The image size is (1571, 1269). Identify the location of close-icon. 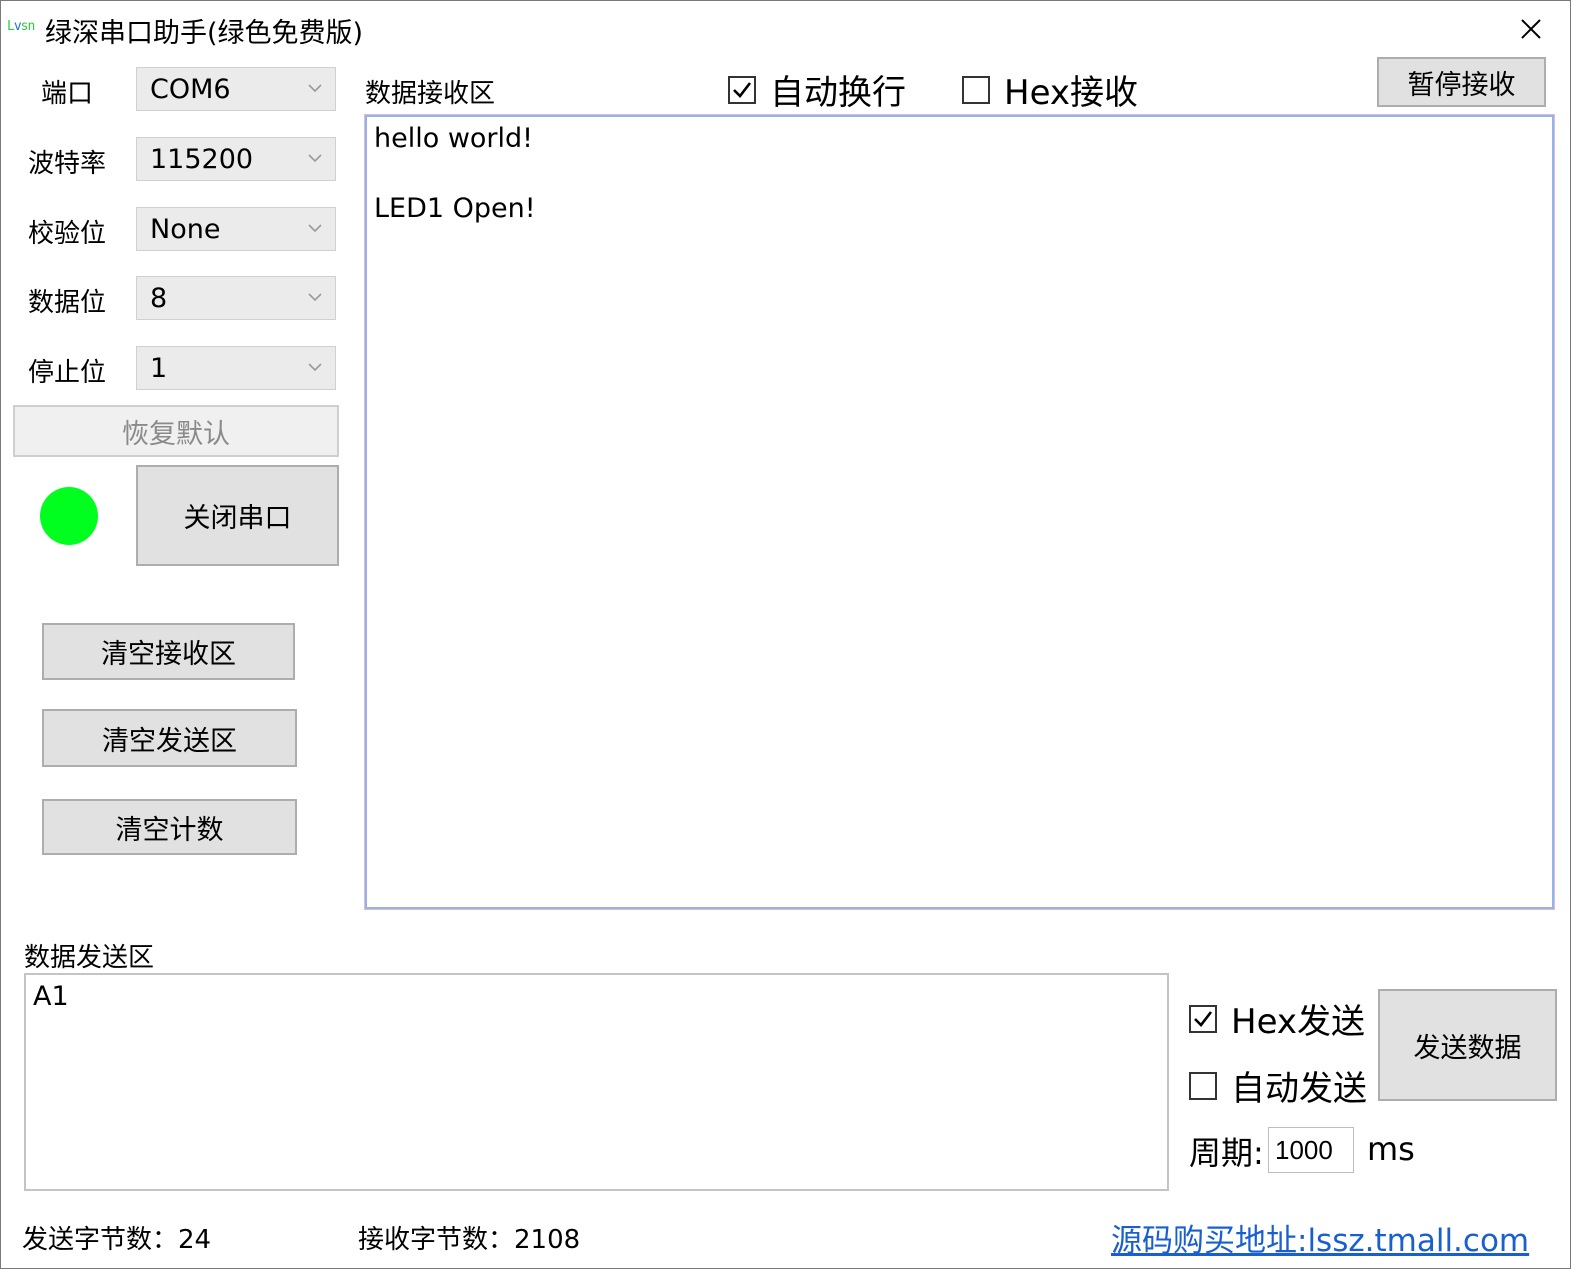
(1531, 29).